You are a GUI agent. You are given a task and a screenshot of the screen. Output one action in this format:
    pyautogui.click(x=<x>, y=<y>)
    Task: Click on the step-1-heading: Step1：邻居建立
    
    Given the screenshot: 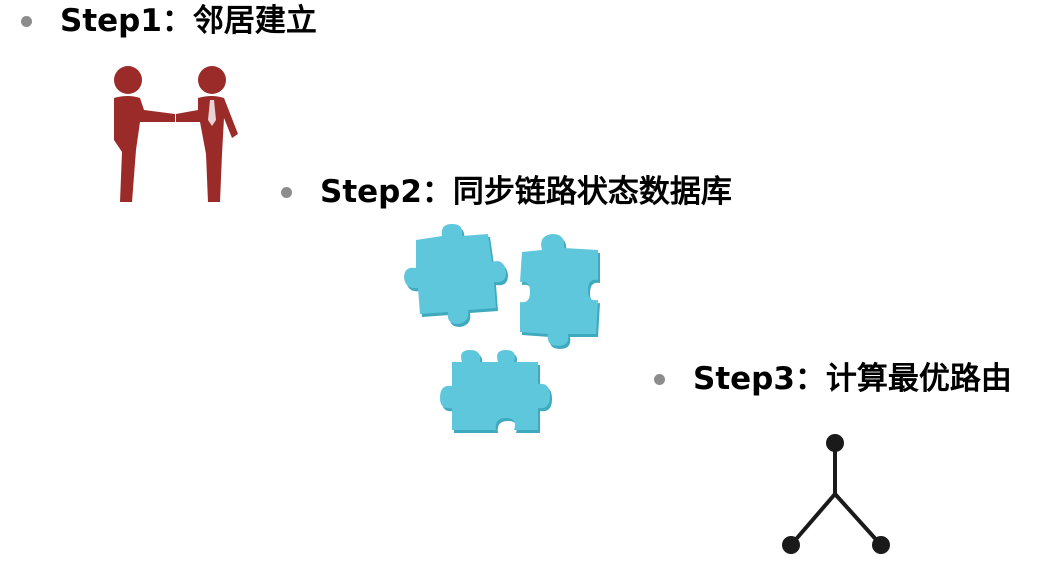 What is the action you would take?
    pyautogui.click(x=169, y=21)
    